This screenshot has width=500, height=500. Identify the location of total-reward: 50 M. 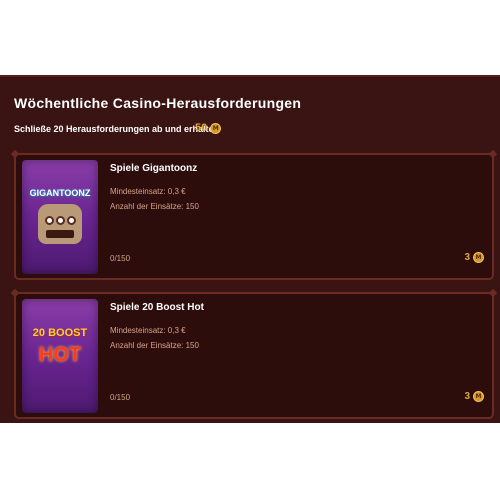
(208, 128).